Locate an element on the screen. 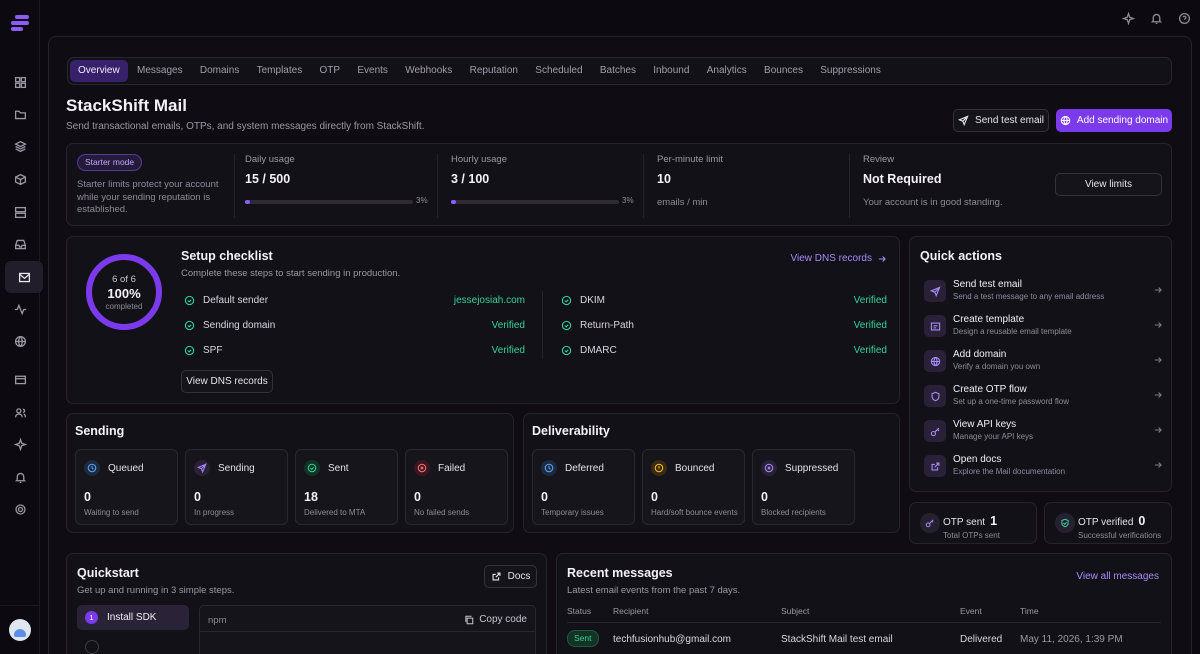 The height and width of the screenshot is (654, 1200). stat-bounced: Bounced 0 Hard/soft bounce events is located at coordinates (693, 487).